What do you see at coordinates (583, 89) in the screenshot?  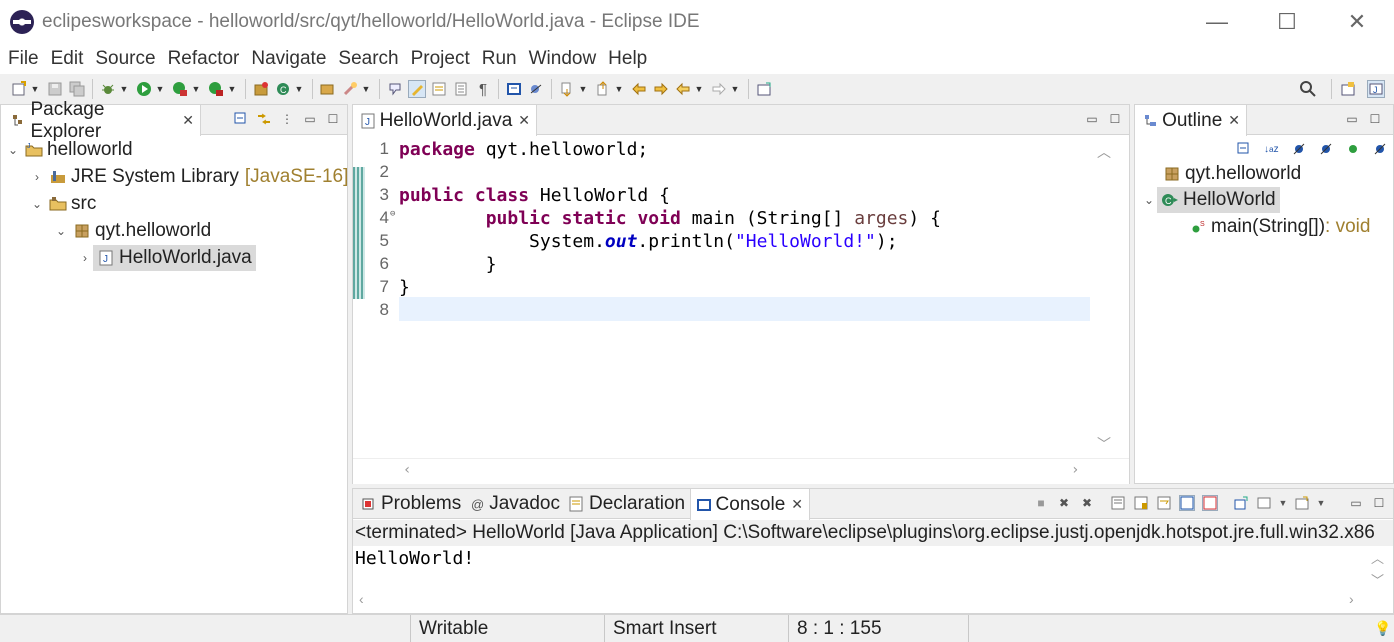 I see `next-annotation-dropdown-icon: ▼` at bounding box center [583, 89].